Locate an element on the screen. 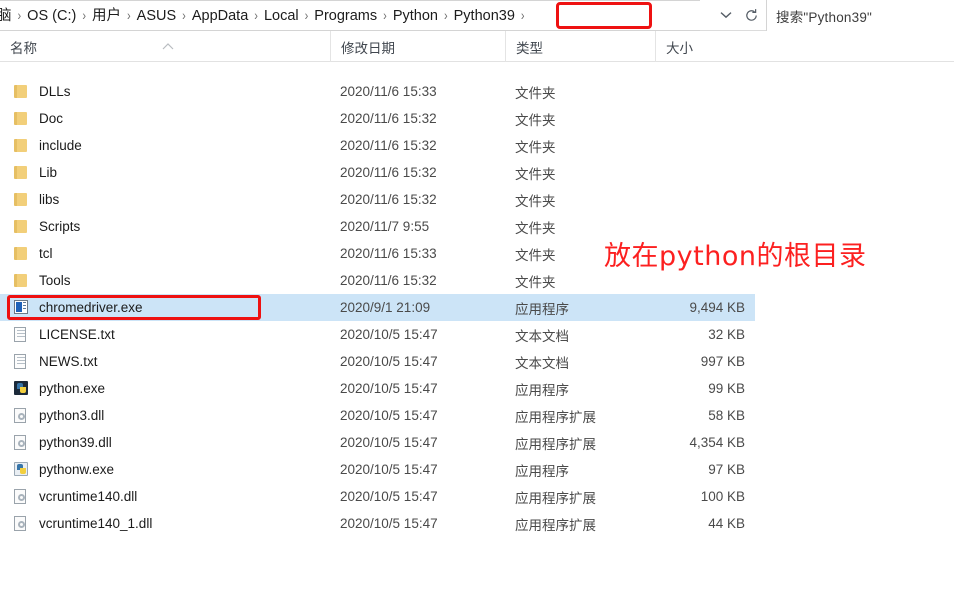  refresh-icon is located at coordinates (751, 15).